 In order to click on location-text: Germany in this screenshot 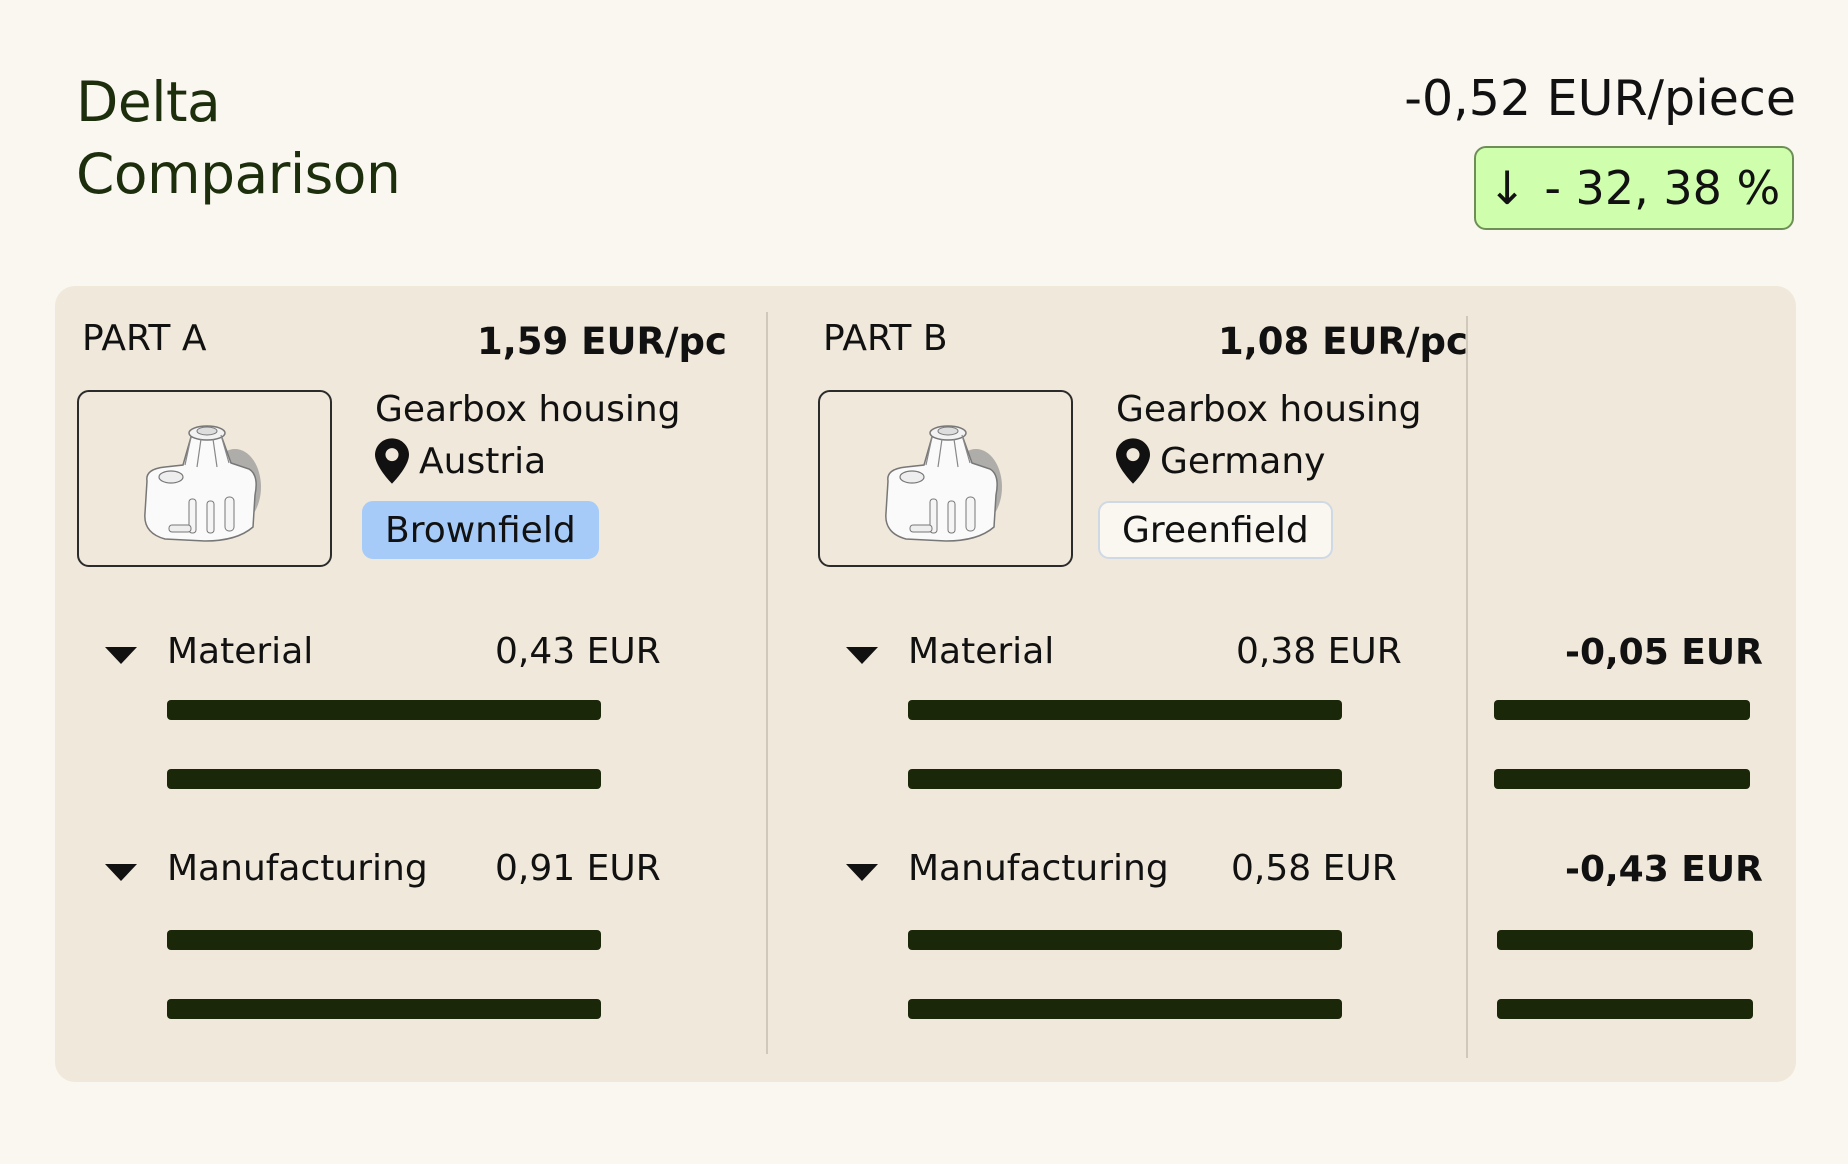, I will do `click(1243, 461)`.